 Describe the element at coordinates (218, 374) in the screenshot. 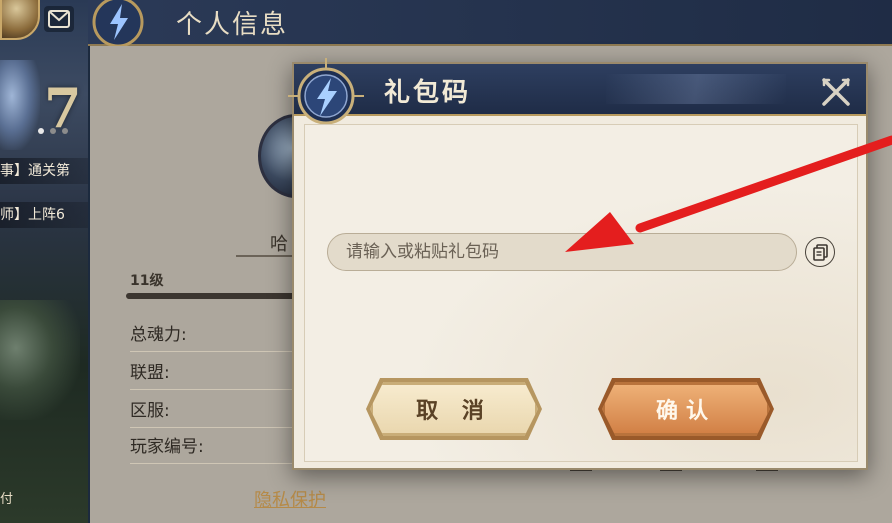

I see `field-alliance: 联盟:` at that location.